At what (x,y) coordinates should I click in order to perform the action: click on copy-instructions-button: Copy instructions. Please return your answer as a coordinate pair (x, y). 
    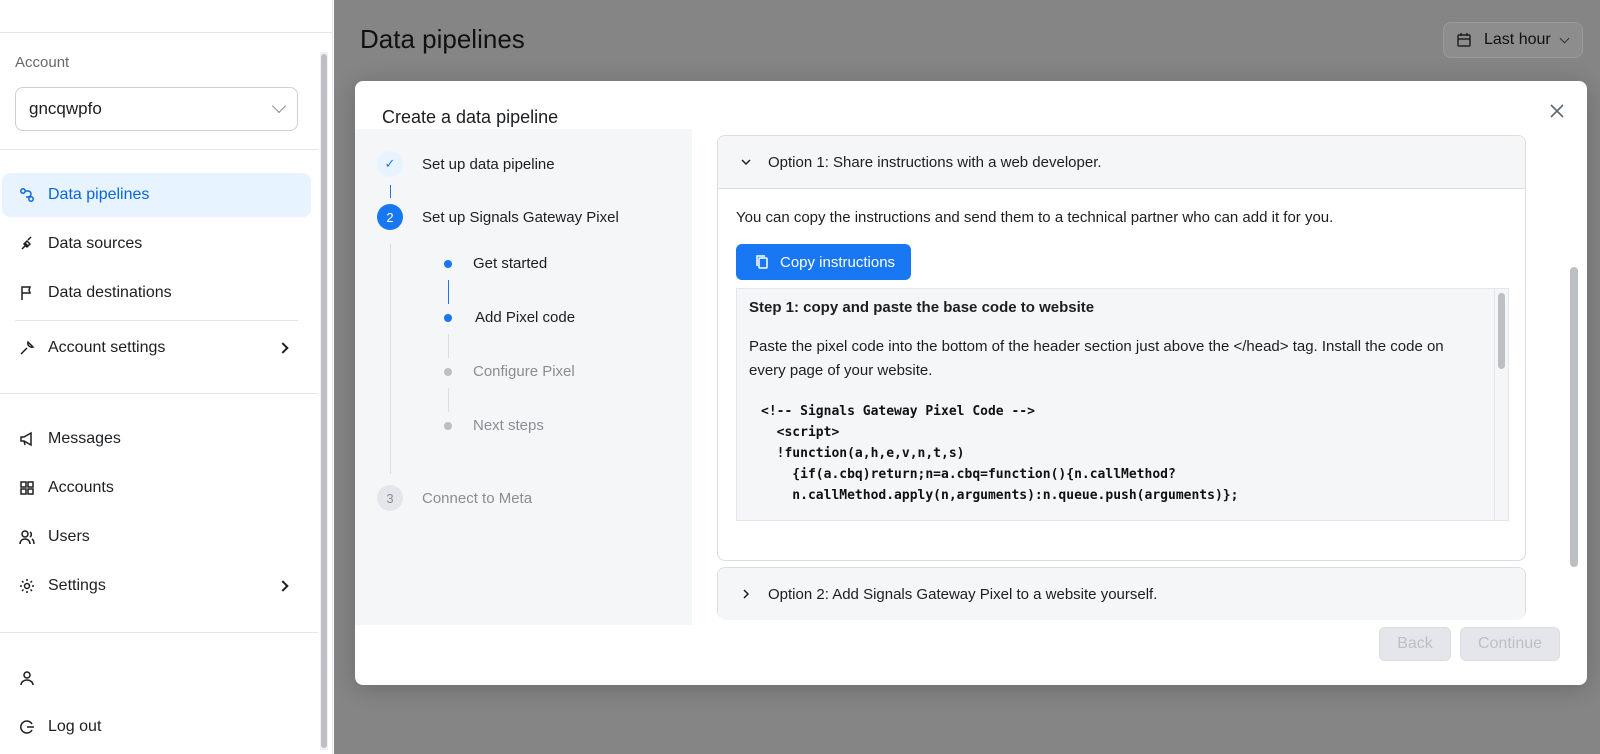
    Looking at the image, I should click on (824, 262).